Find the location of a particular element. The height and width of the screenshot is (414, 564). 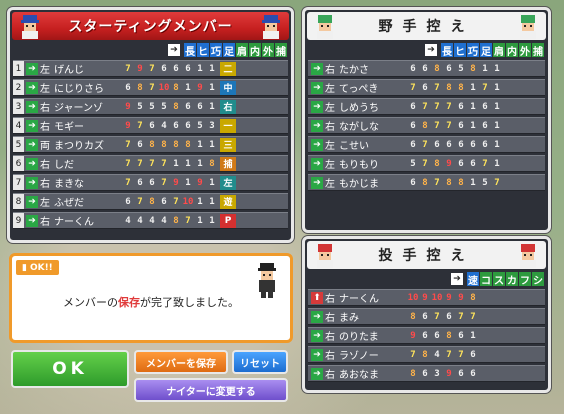

player-row: ➔ 右あおなま 8 6 3 9 6 6 is located at coordinates (426, 373).